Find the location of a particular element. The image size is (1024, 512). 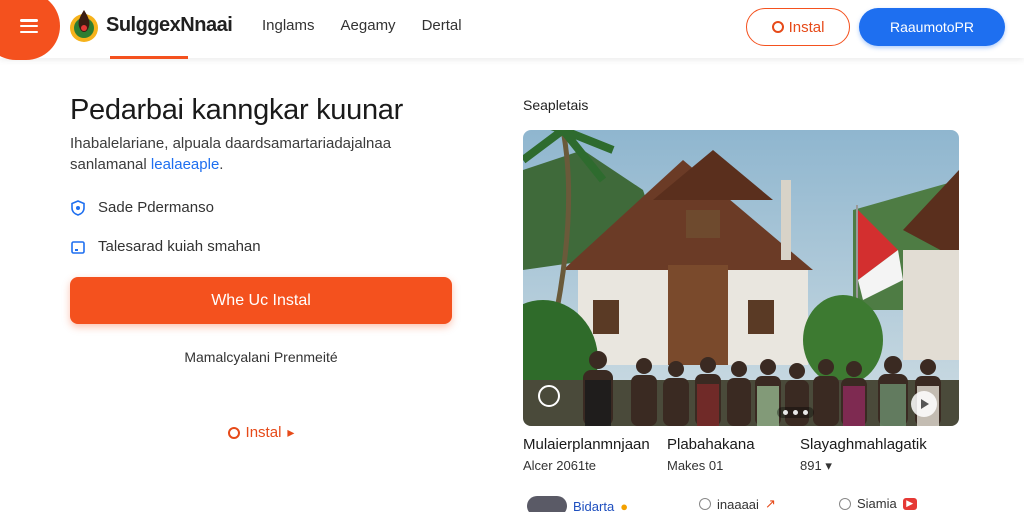

nav-active-indicator is located at coordinates (149, 57).